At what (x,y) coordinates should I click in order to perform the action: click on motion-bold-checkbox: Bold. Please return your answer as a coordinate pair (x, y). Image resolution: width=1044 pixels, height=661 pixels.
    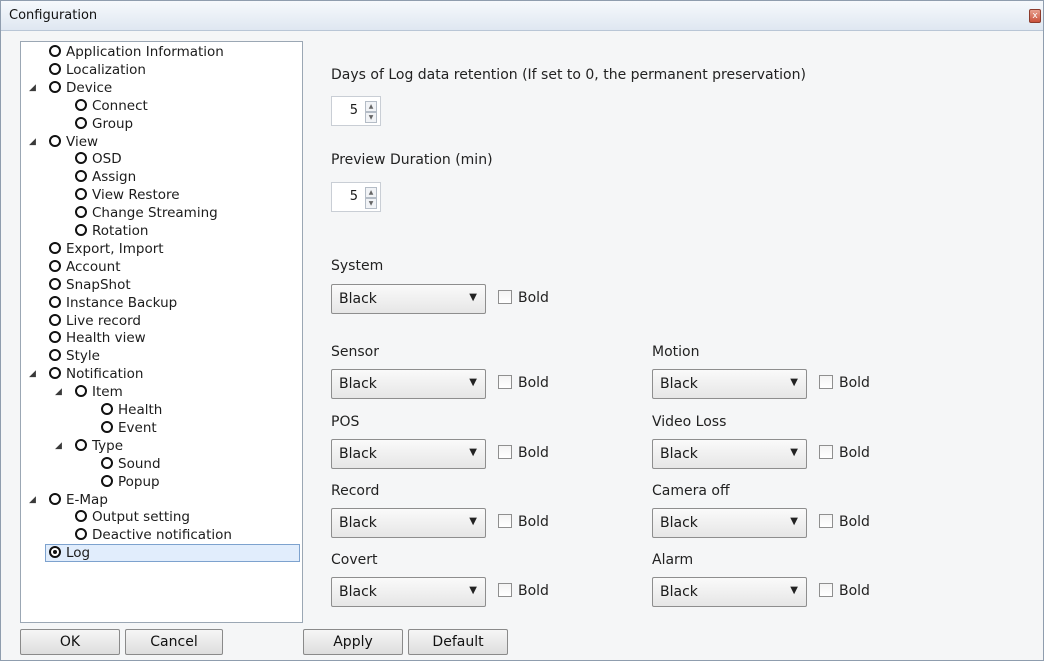
    Looking at the image, I should click on (844, 385).